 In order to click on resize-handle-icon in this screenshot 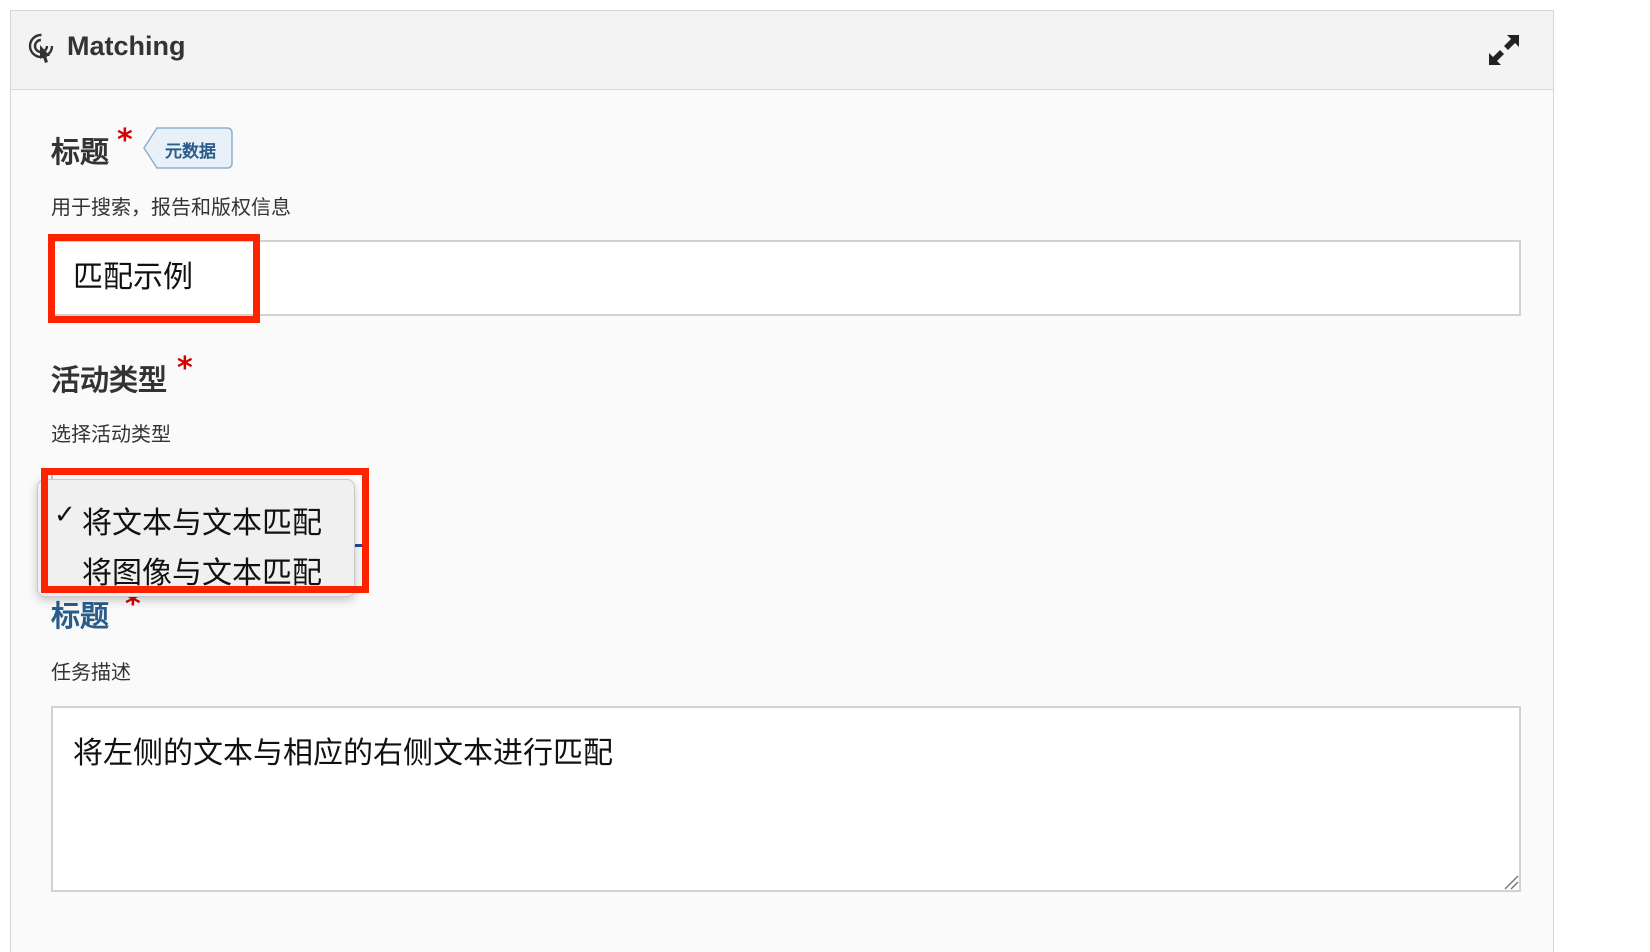, I will do `click(1511, 882)`.